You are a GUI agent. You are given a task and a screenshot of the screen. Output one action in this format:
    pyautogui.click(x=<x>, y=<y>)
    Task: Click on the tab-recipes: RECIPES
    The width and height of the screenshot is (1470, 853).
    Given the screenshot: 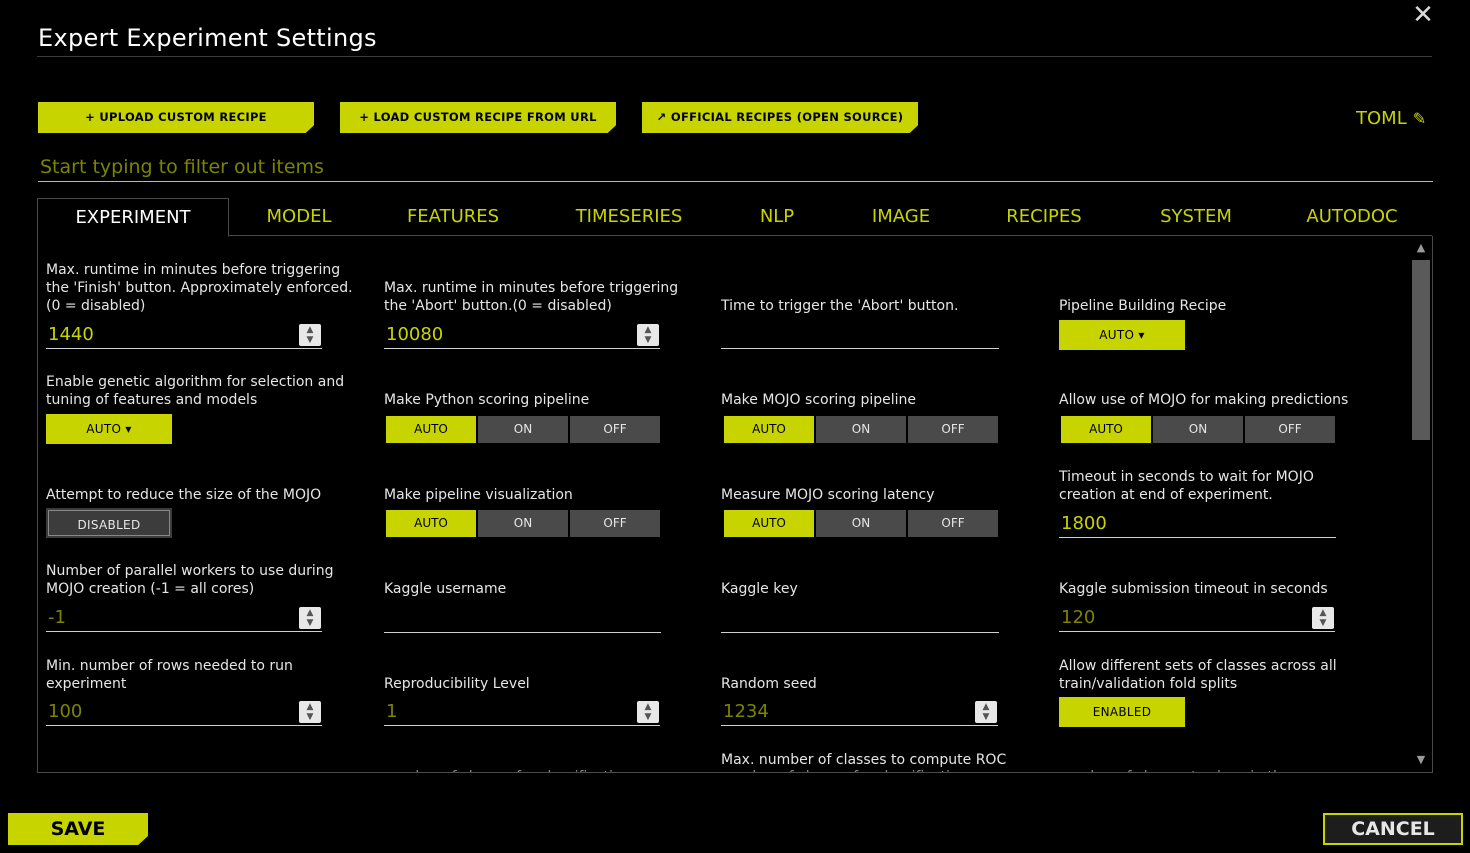 What is the action you would take?
    pyautogui.click(x=1044, y=217)
    